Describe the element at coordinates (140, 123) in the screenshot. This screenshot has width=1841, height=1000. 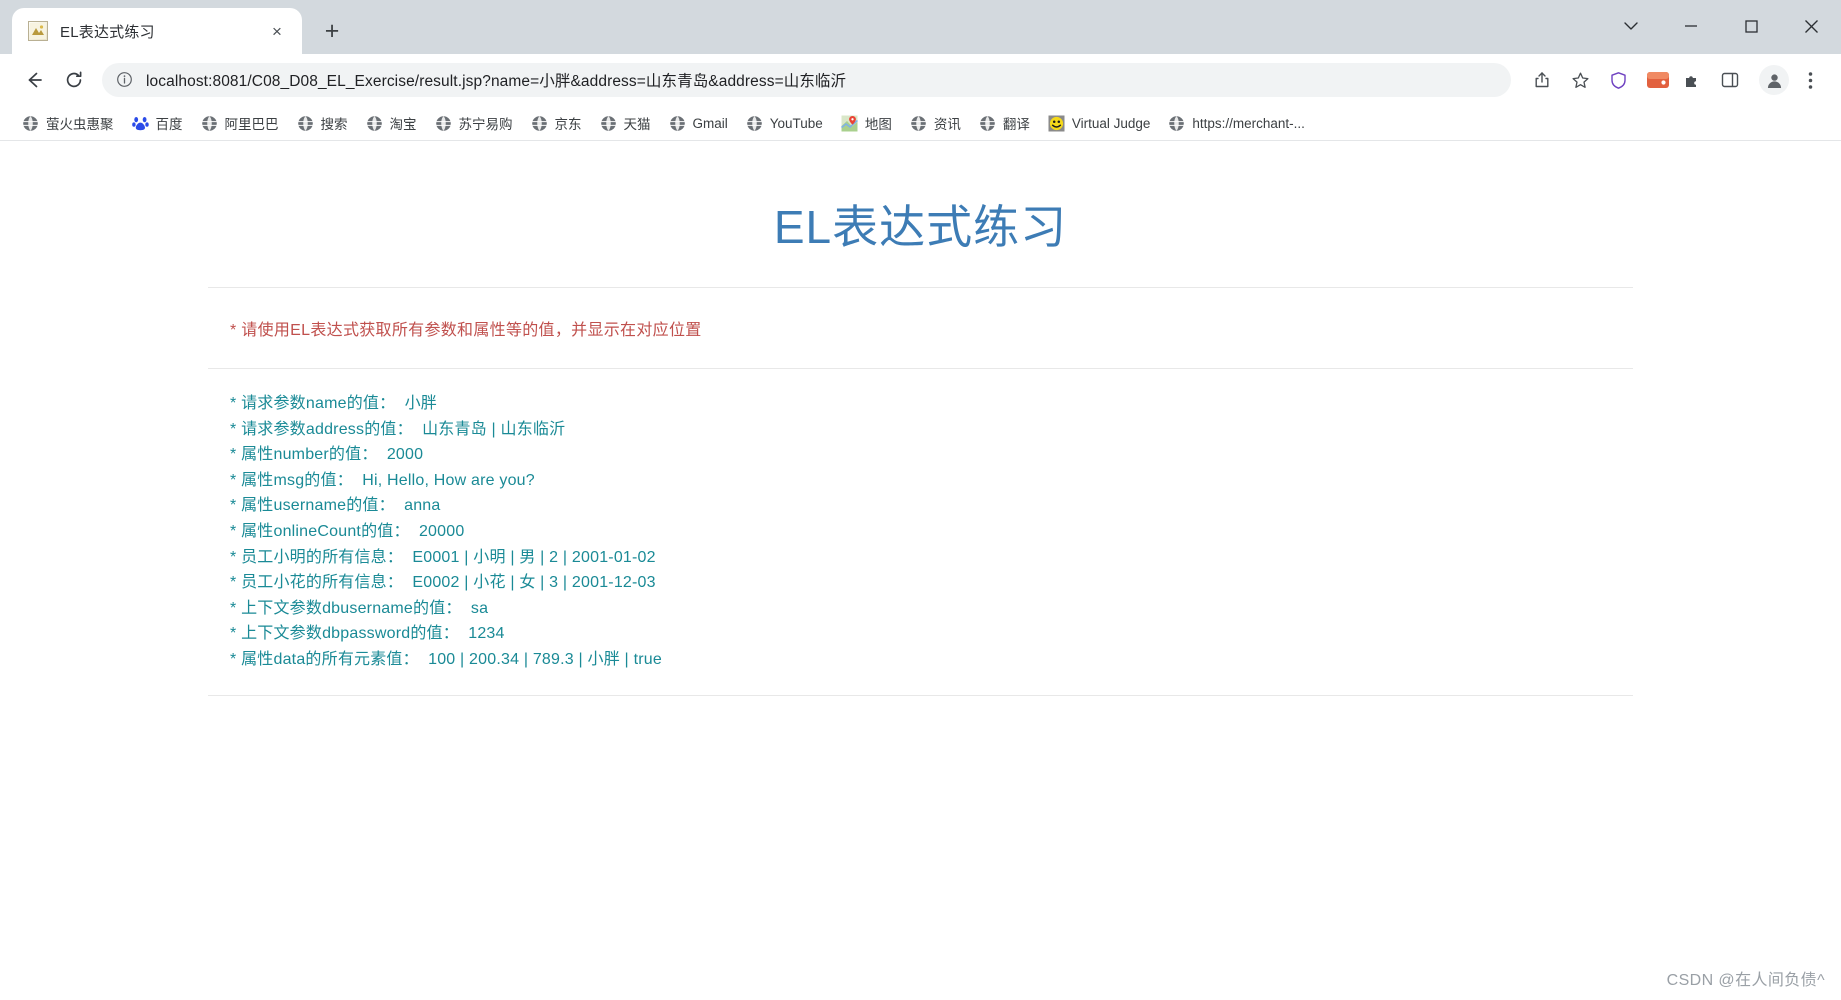
I see `baidu-icon` at that location.